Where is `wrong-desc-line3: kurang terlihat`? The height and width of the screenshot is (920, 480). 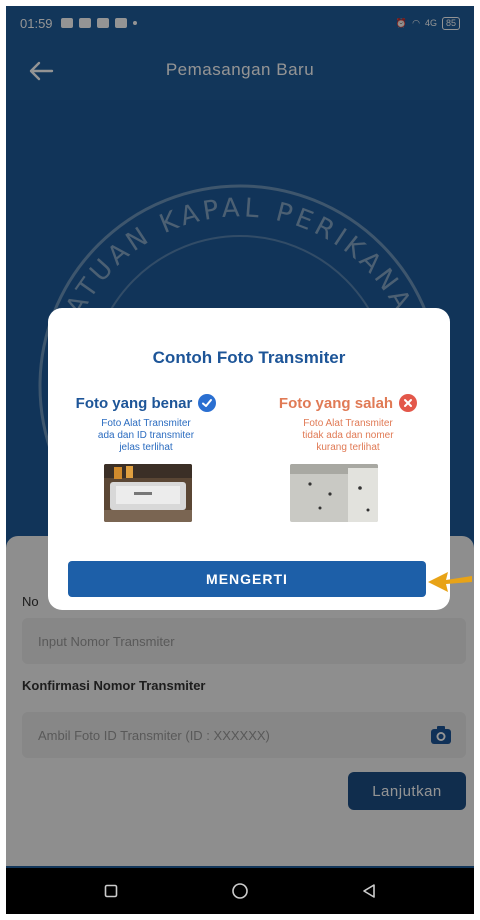 wrong-desc-line3: kurang terlihat is located at coordinates (348, 447).